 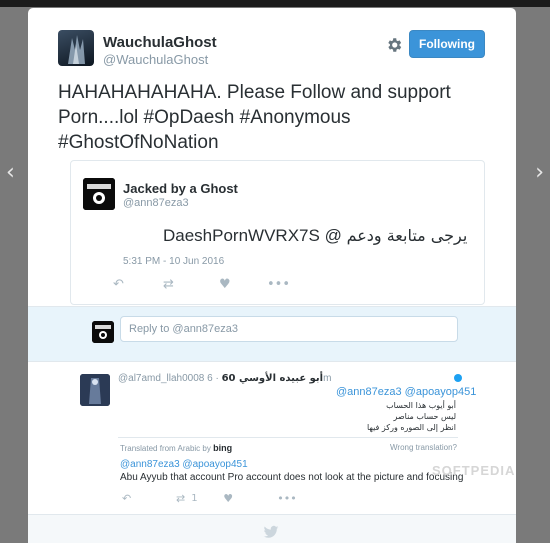 I want to click on next-arrow-icon: ›, so click(x=539, y=172).